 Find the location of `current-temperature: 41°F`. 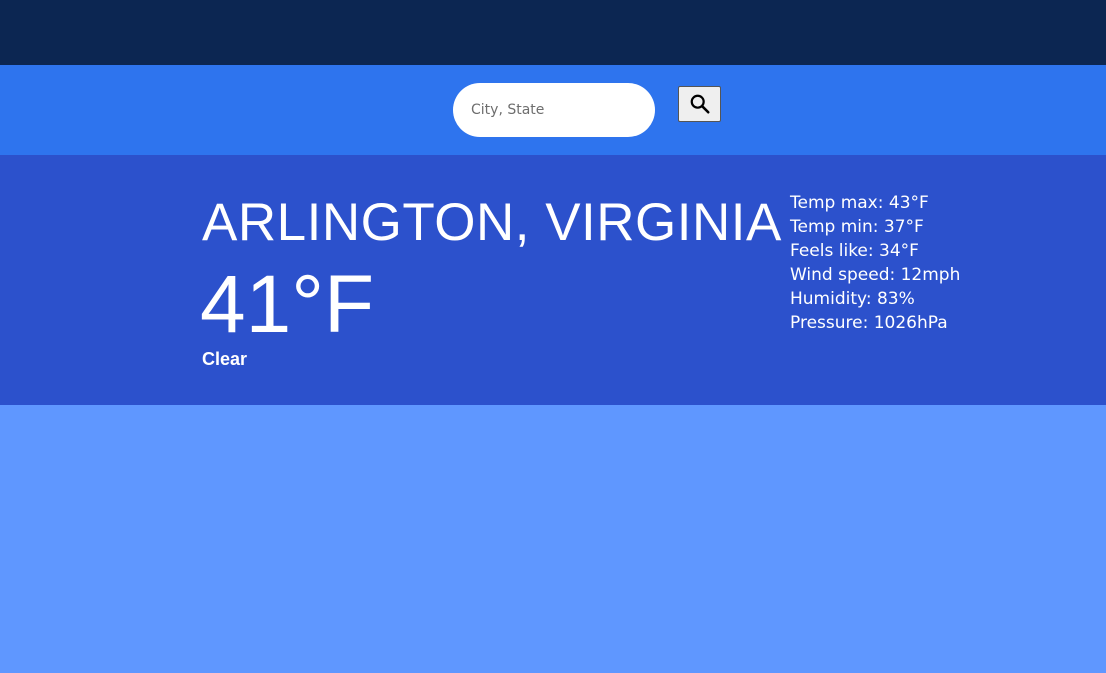

current-temperature: 41°F is located at coordinates (287, 304).